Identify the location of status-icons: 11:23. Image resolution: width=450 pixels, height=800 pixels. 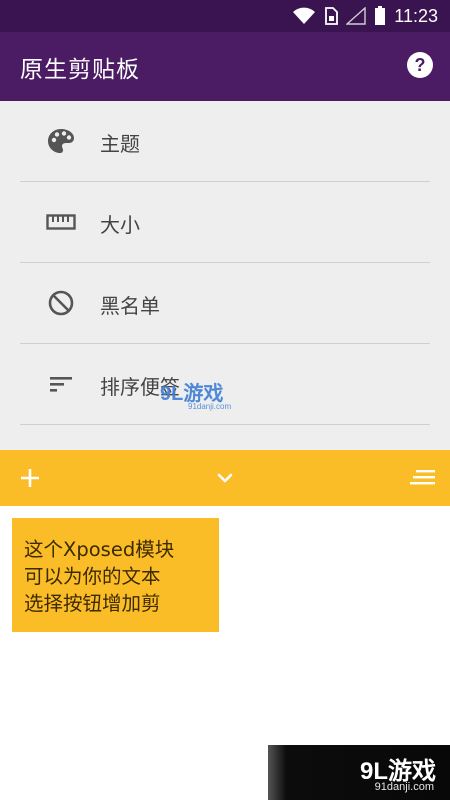
(365, 16).